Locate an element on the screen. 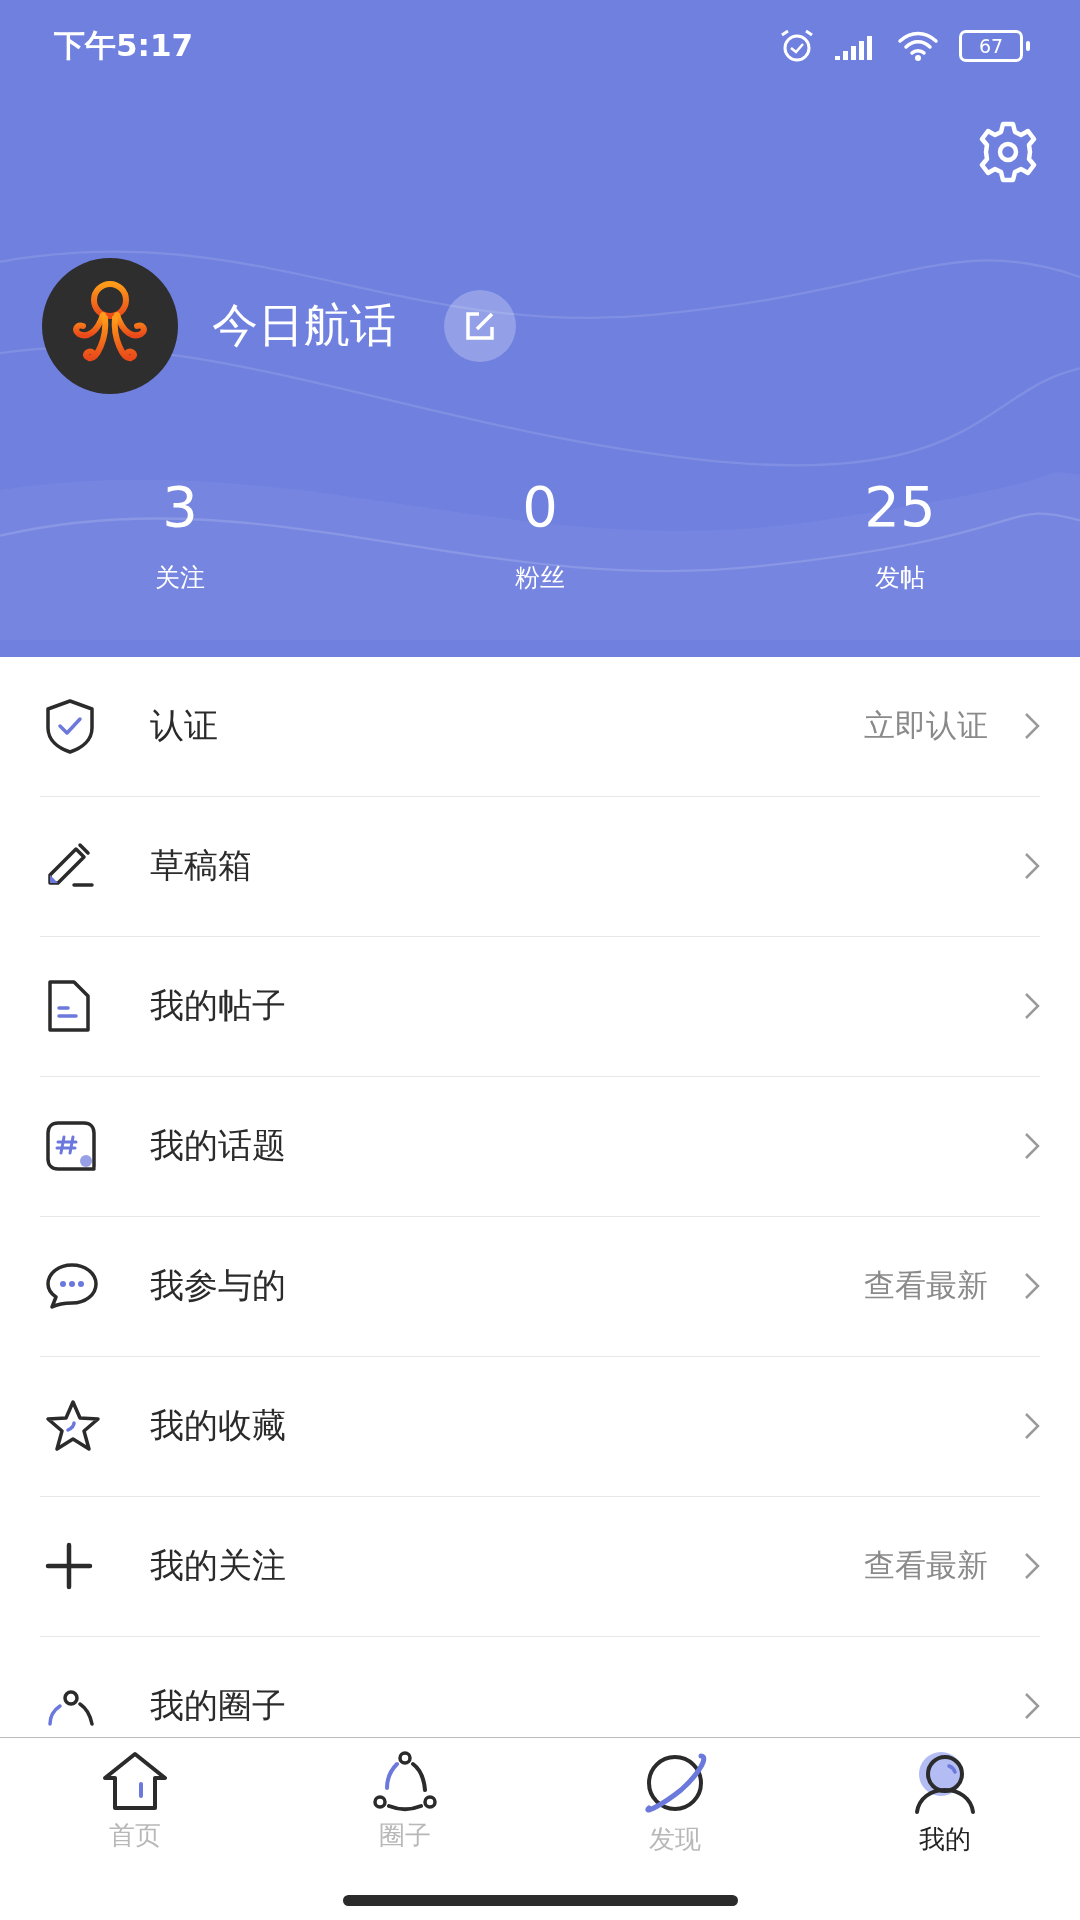 The width and height of the screenshot is (1080, 1920). menu-label: 我参与的 is located at coordinates (218, 1286).